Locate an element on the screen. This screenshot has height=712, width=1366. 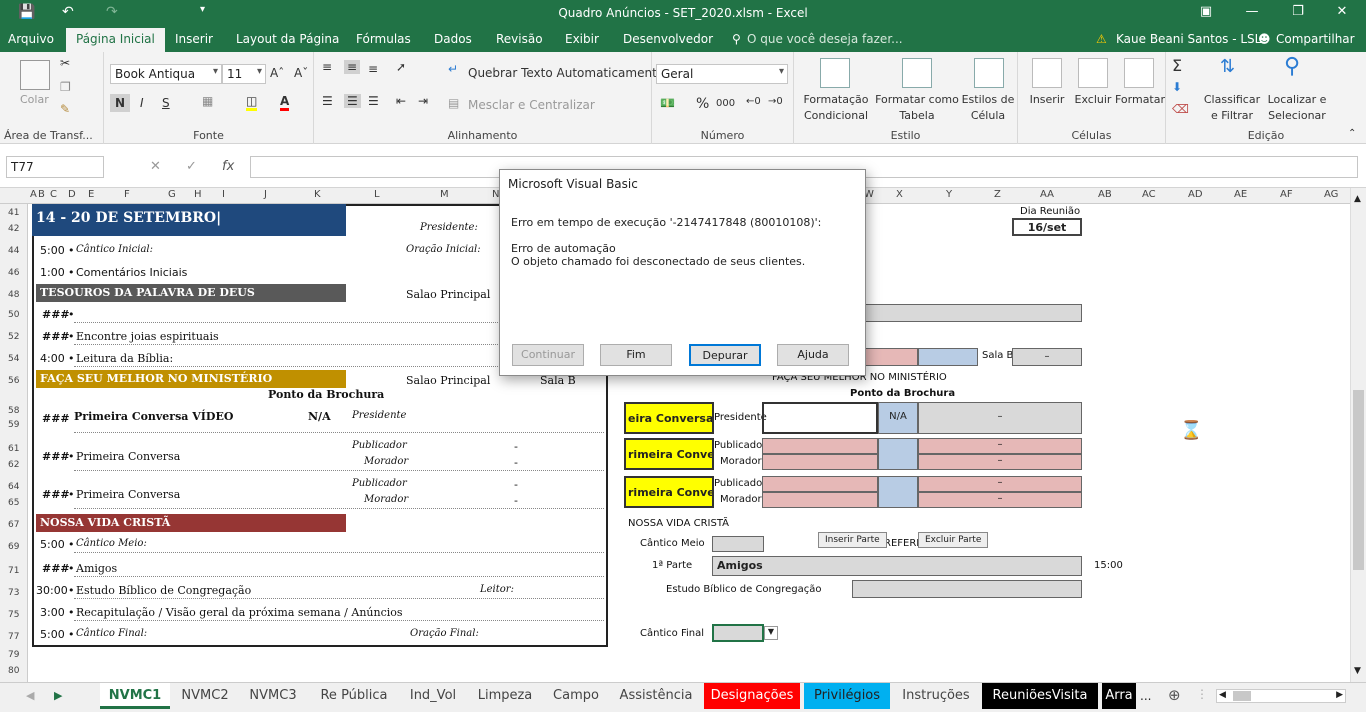
insert-cells-icon is located at coordinates (1047, 73).